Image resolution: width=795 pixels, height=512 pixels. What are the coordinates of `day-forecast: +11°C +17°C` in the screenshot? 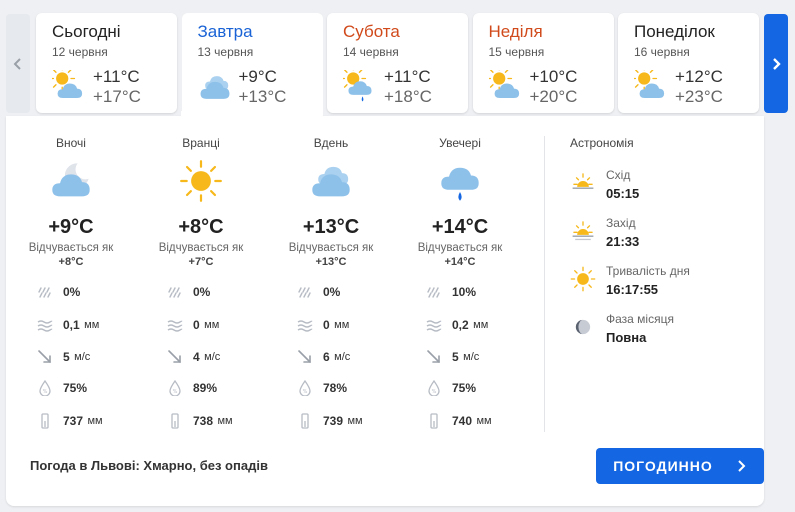 It's located at (114, 87).